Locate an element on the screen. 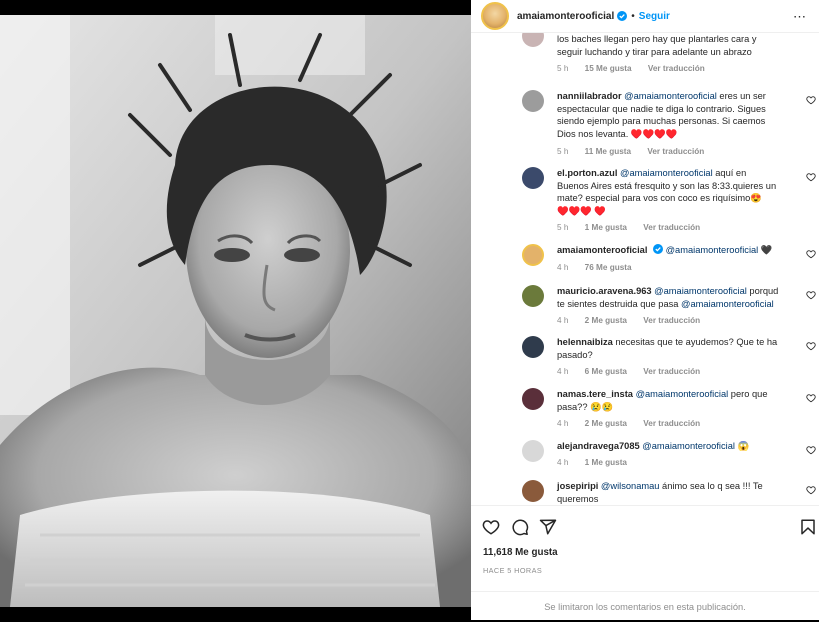 The height and width of the screenshot is (622, 819). comment-meta: 5 h 11 Me gusta Ver traducción is located at coordinates (637, 151).